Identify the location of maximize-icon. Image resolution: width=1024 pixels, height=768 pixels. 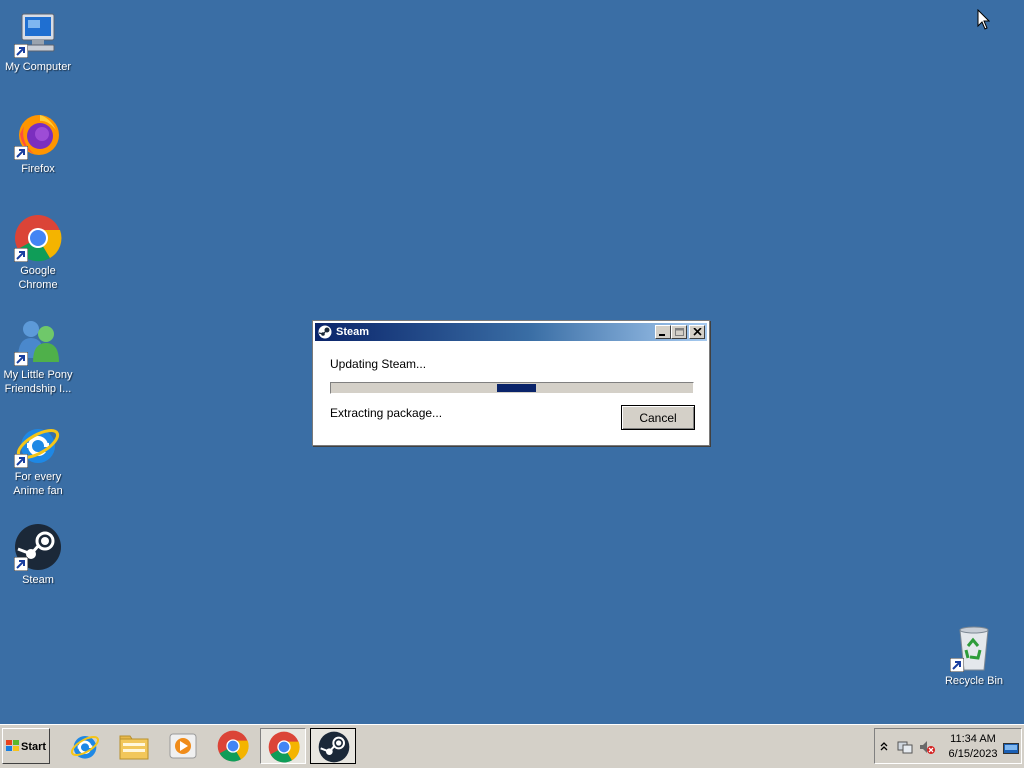
(679, 332).